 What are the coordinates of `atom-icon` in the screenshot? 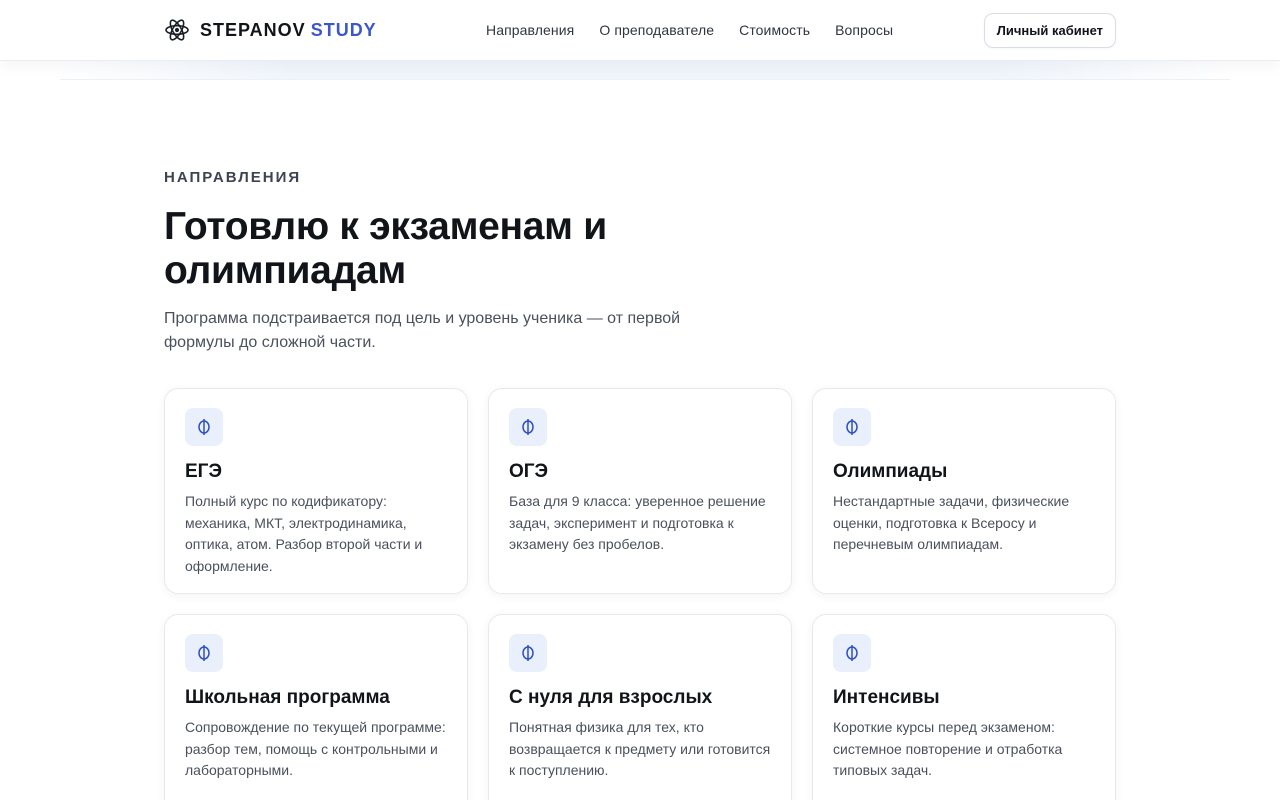 It's located at (177, 30).